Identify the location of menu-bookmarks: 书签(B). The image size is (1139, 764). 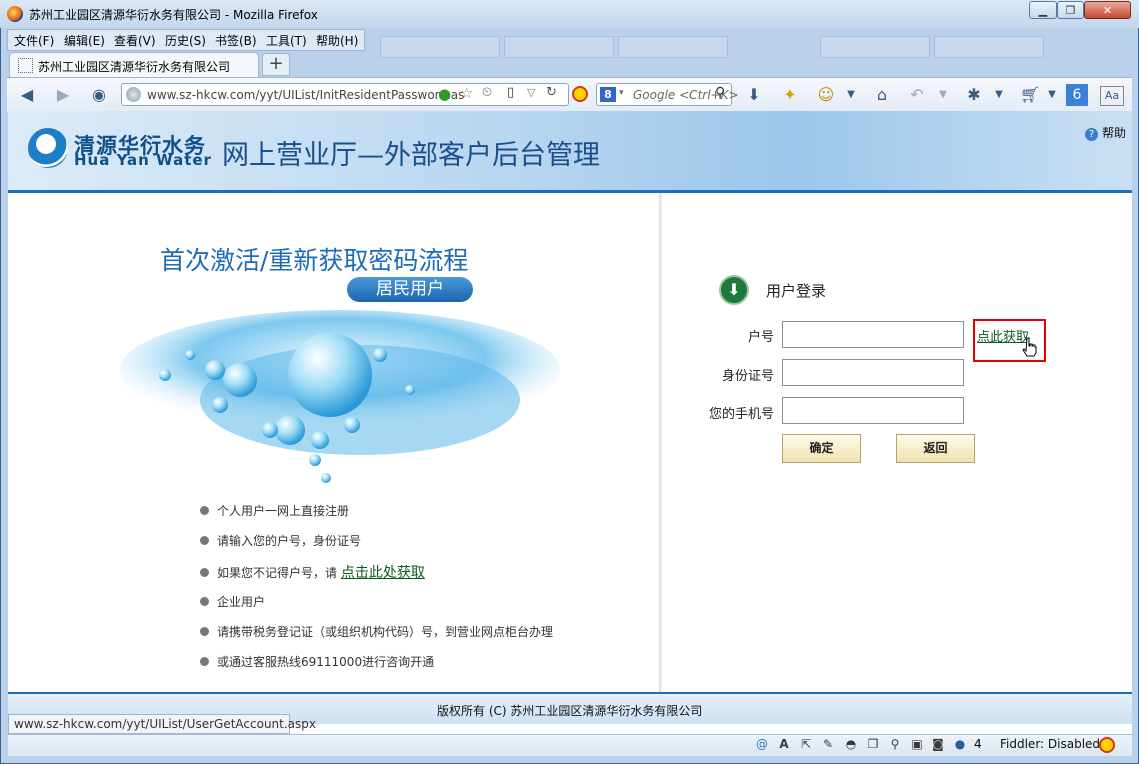
(236, 40).